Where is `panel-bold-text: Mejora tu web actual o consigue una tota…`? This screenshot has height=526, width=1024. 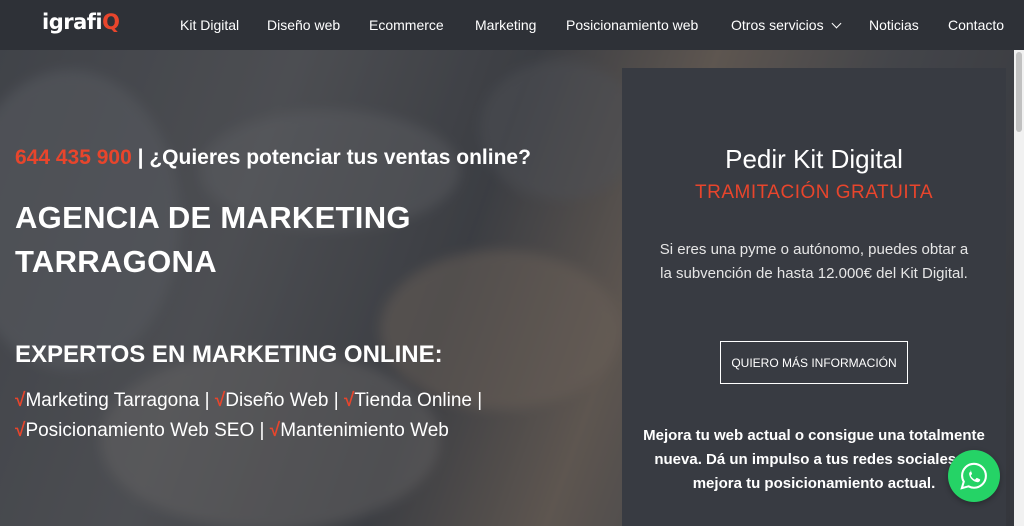
panel-bold-text: Mejora tu web actual o consigue una tota… is located at coordinates (814, 459).